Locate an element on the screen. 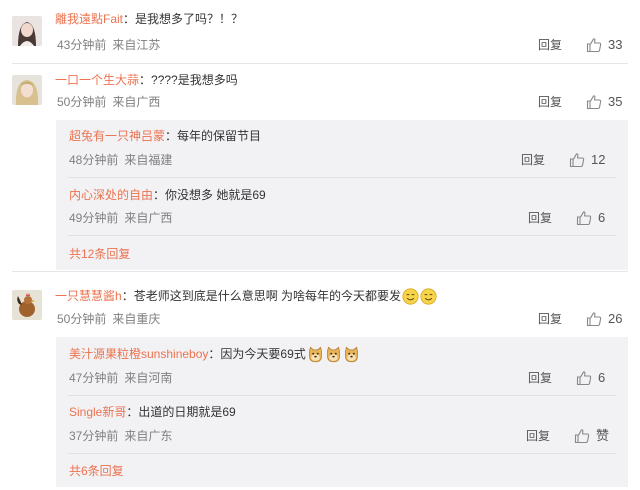 The height and width of the screenshot is (490, 640). reply-meta: 47分钟前 来自河南 is located at coordinates (120, 378).